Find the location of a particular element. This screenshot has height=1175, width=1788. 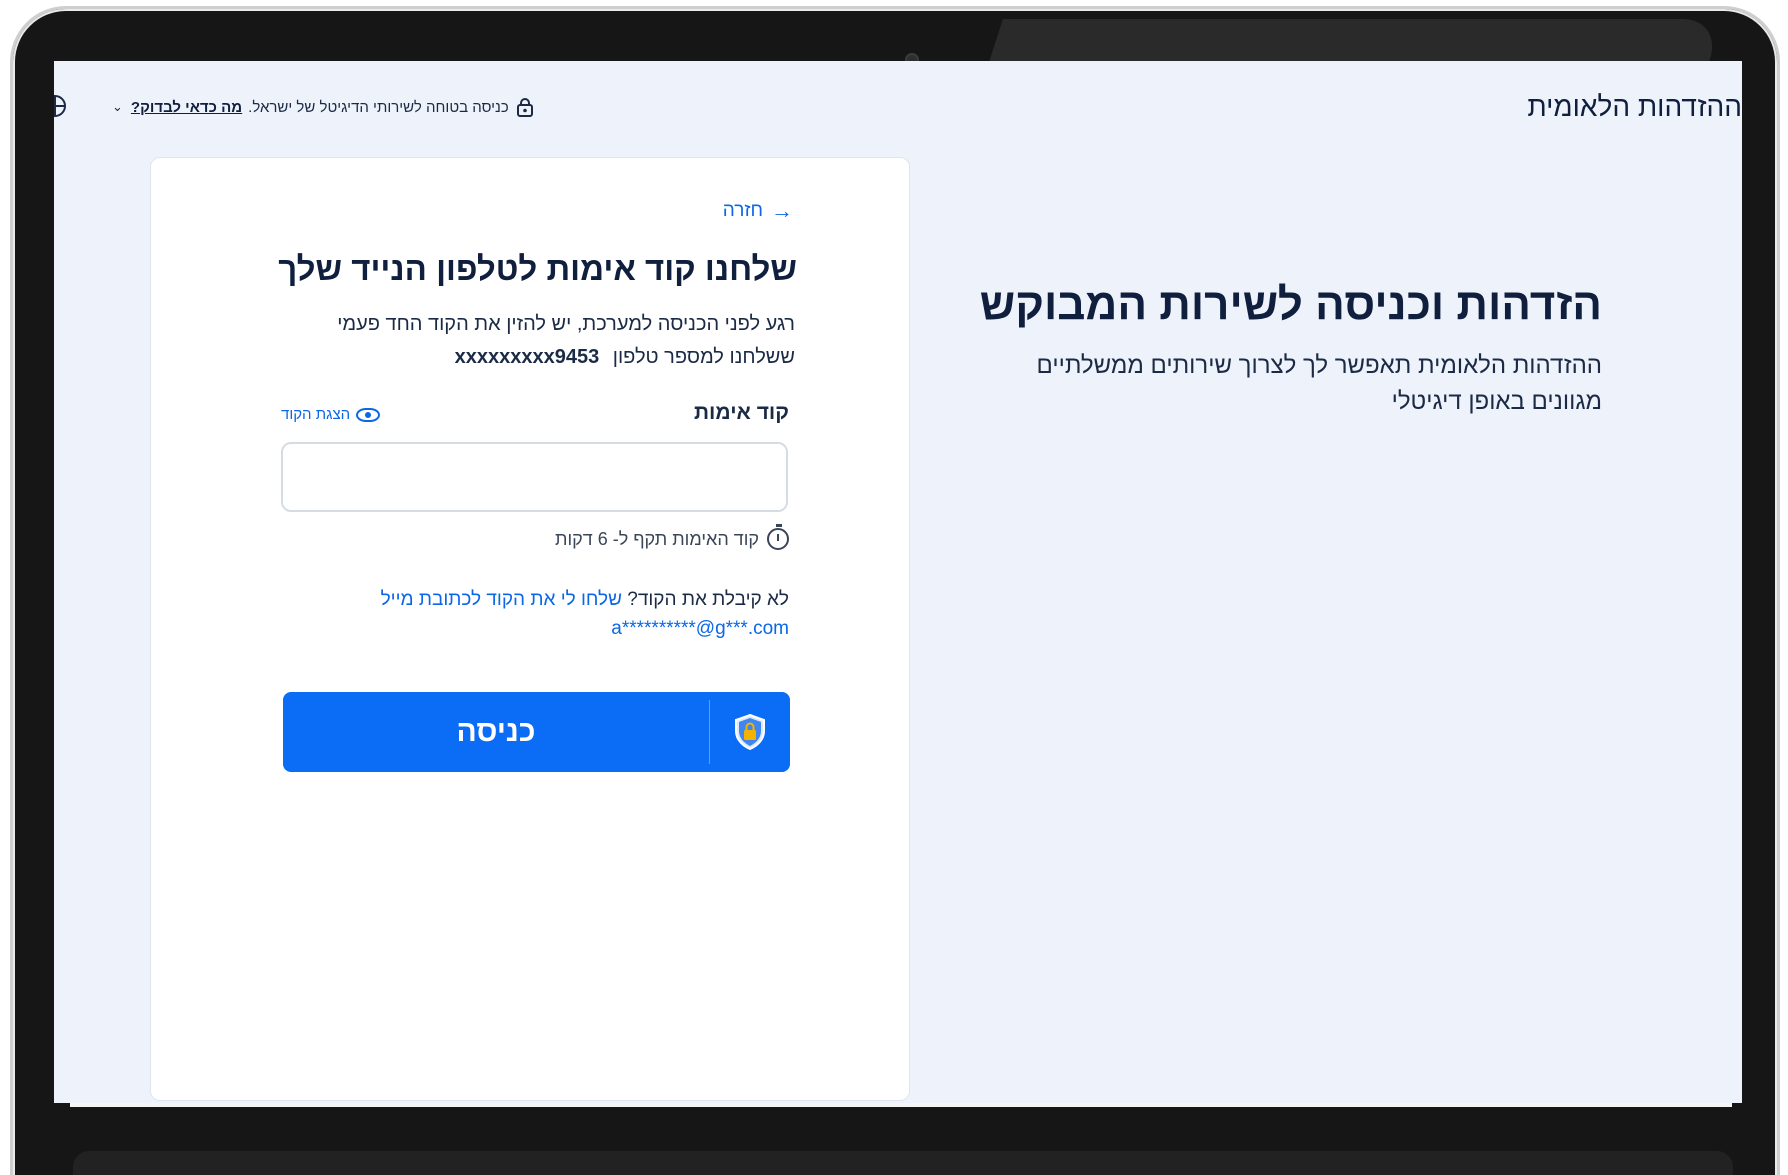

shield-lock-icon is located at coordinates (750, 732).